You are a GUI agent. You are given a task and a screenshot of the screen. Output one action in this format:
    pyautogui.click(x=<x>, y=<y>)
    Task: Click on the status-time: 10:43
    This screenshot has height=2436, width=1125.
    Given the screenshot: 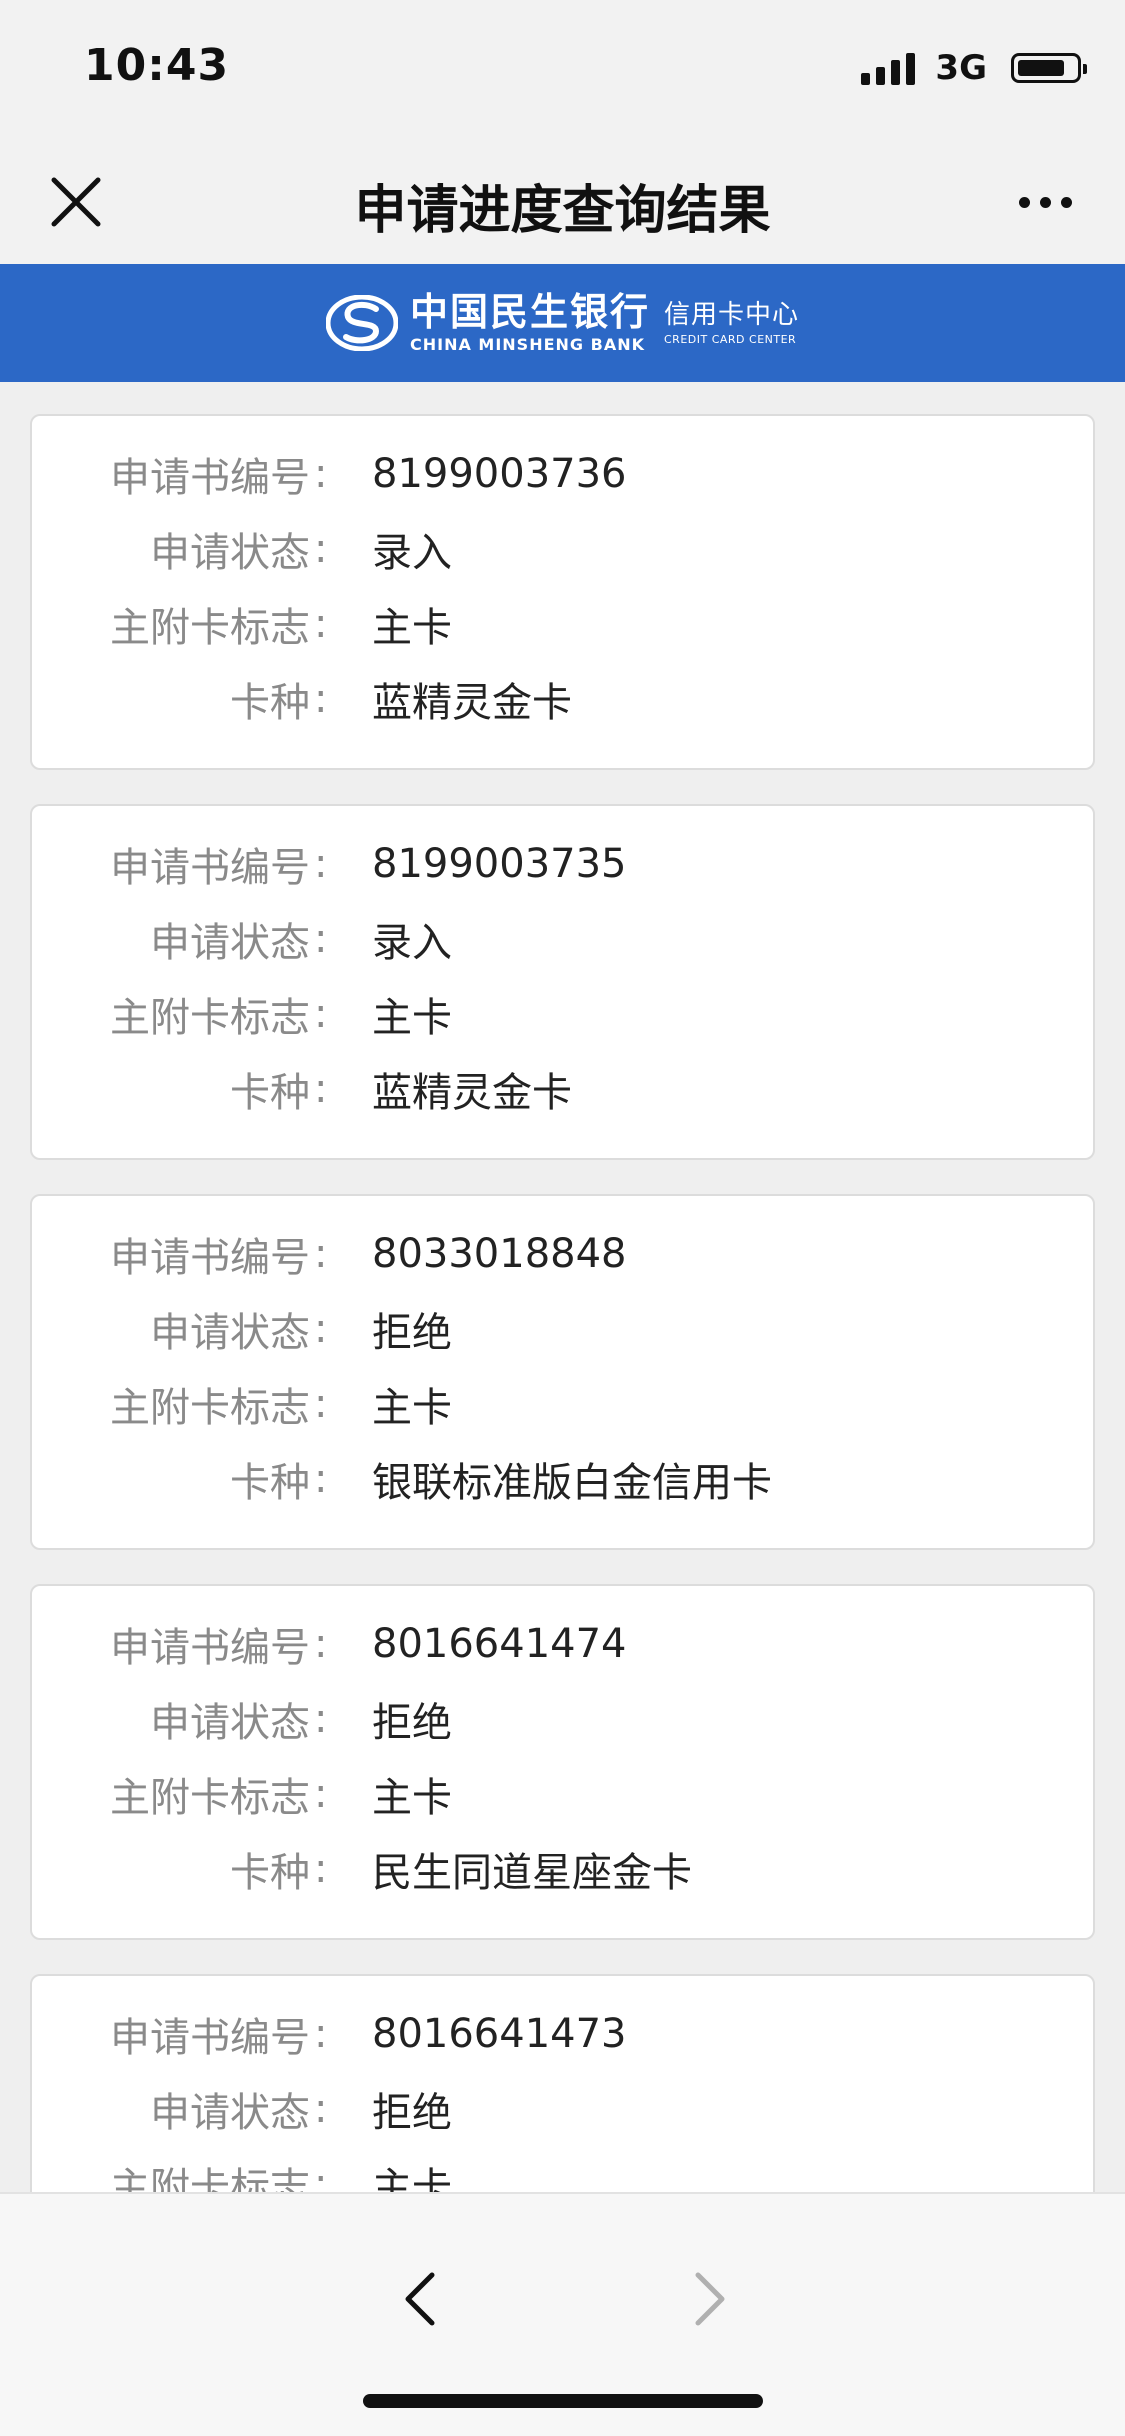 What is the action you would take?
    pyautogui.click(x=157, y=65)
    